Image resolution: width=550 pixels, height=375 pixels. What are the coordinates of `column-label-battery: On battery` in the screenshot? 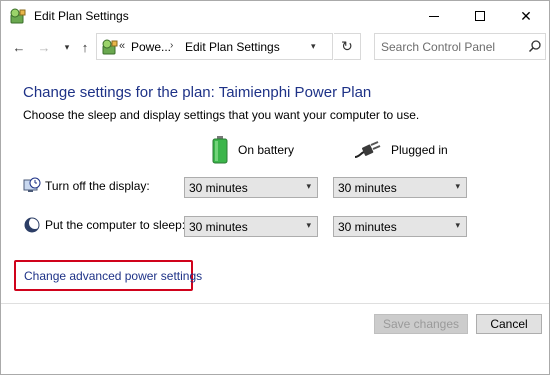 It's located at (266, 150).